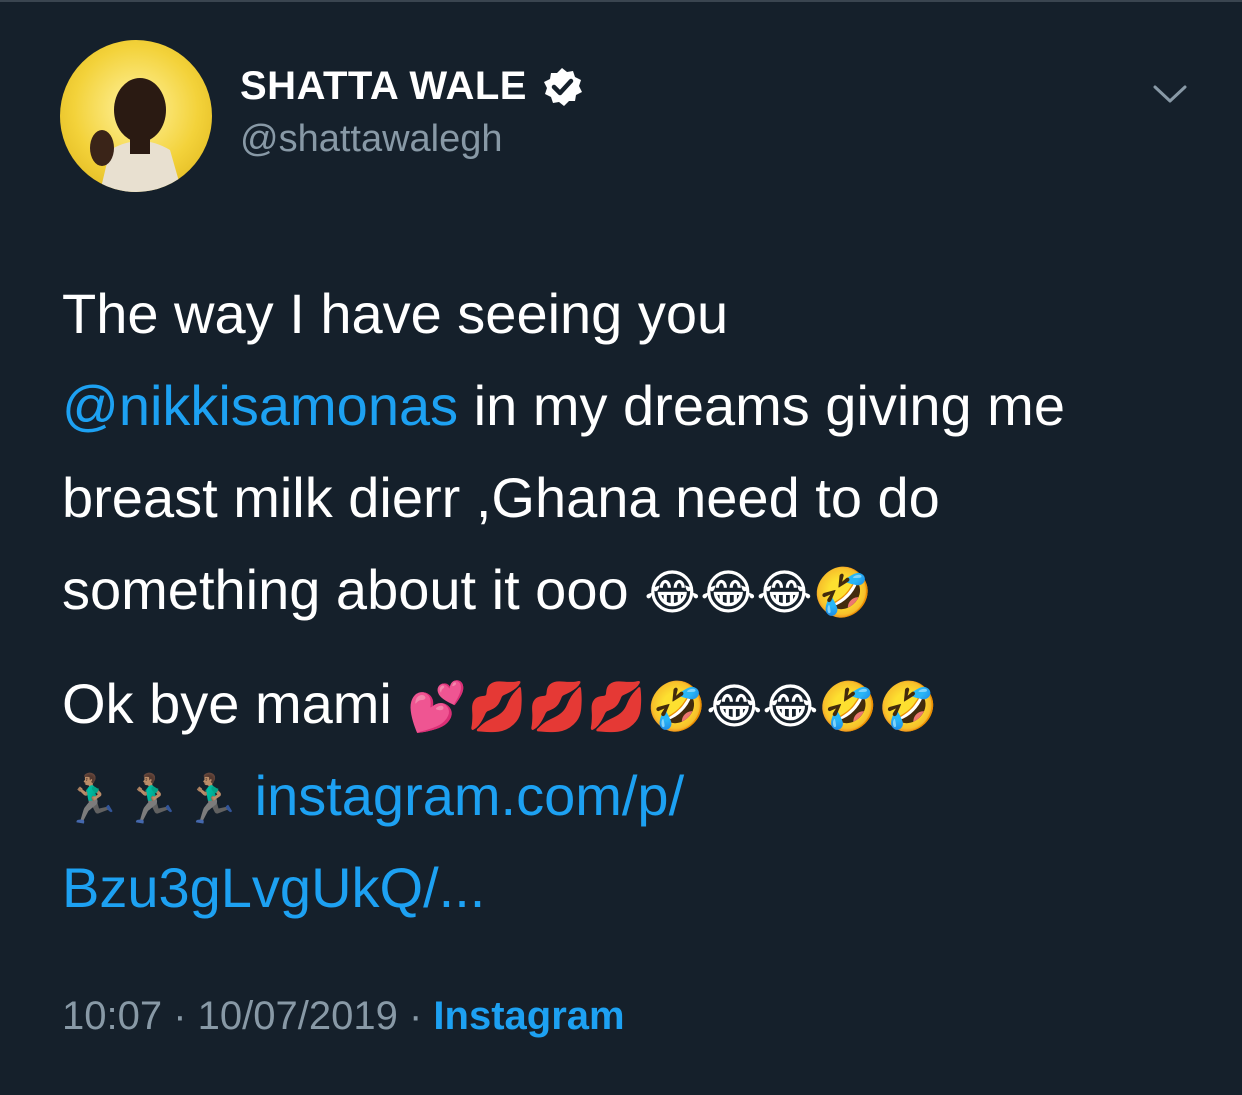  Describe the element at coordinates (371, 139) in the screenshot. I see `user-handle: @shattawalegh` at that location.